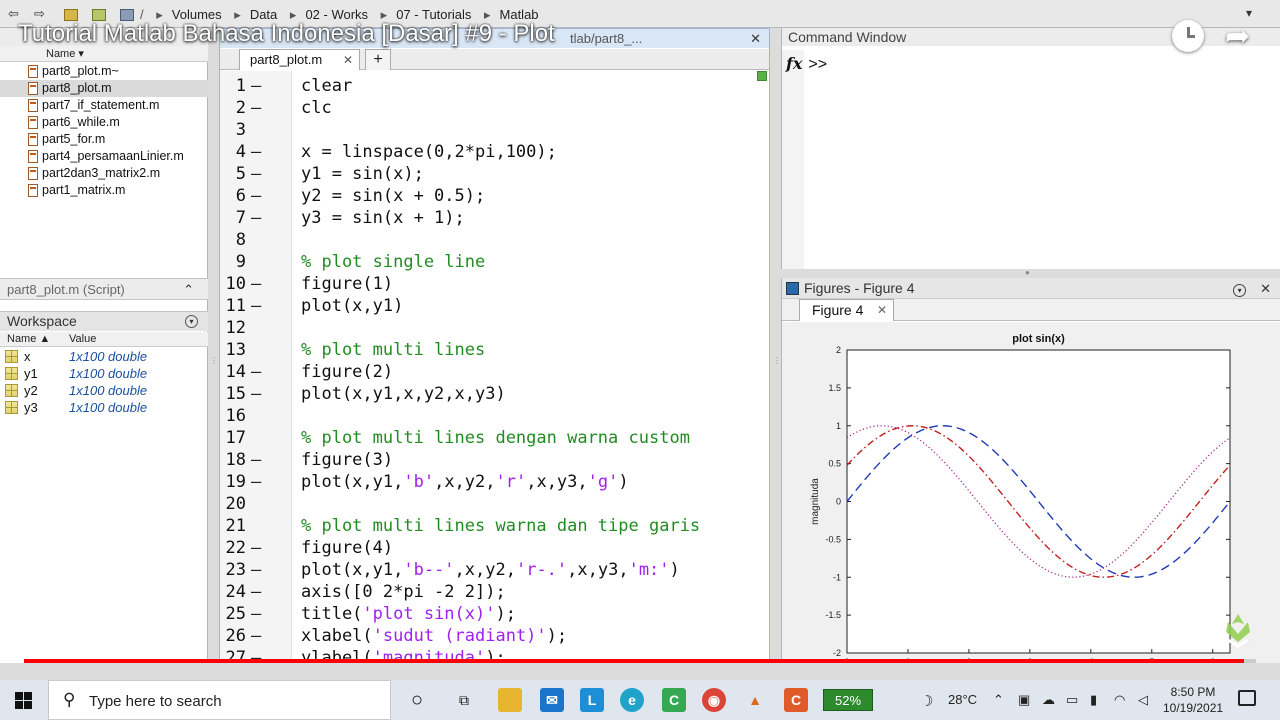  Describe the element at coordinates (417, 700) in the screenshot. I see `cortana-icon: ○` at that location.